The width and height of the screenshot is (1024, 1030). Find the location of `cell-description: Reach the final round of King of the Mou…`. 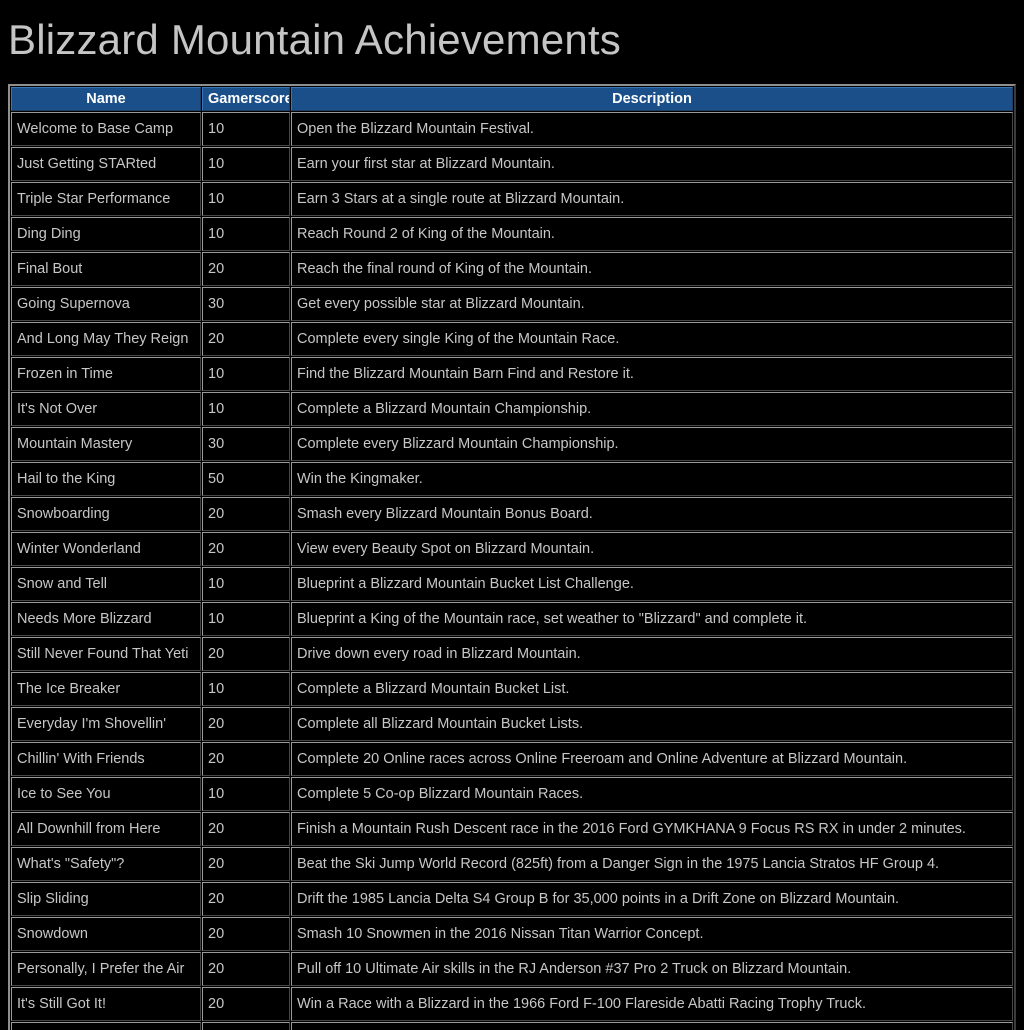

cell-description: Reach the final round of King of the Mou… is located at coordinates (652, 269).